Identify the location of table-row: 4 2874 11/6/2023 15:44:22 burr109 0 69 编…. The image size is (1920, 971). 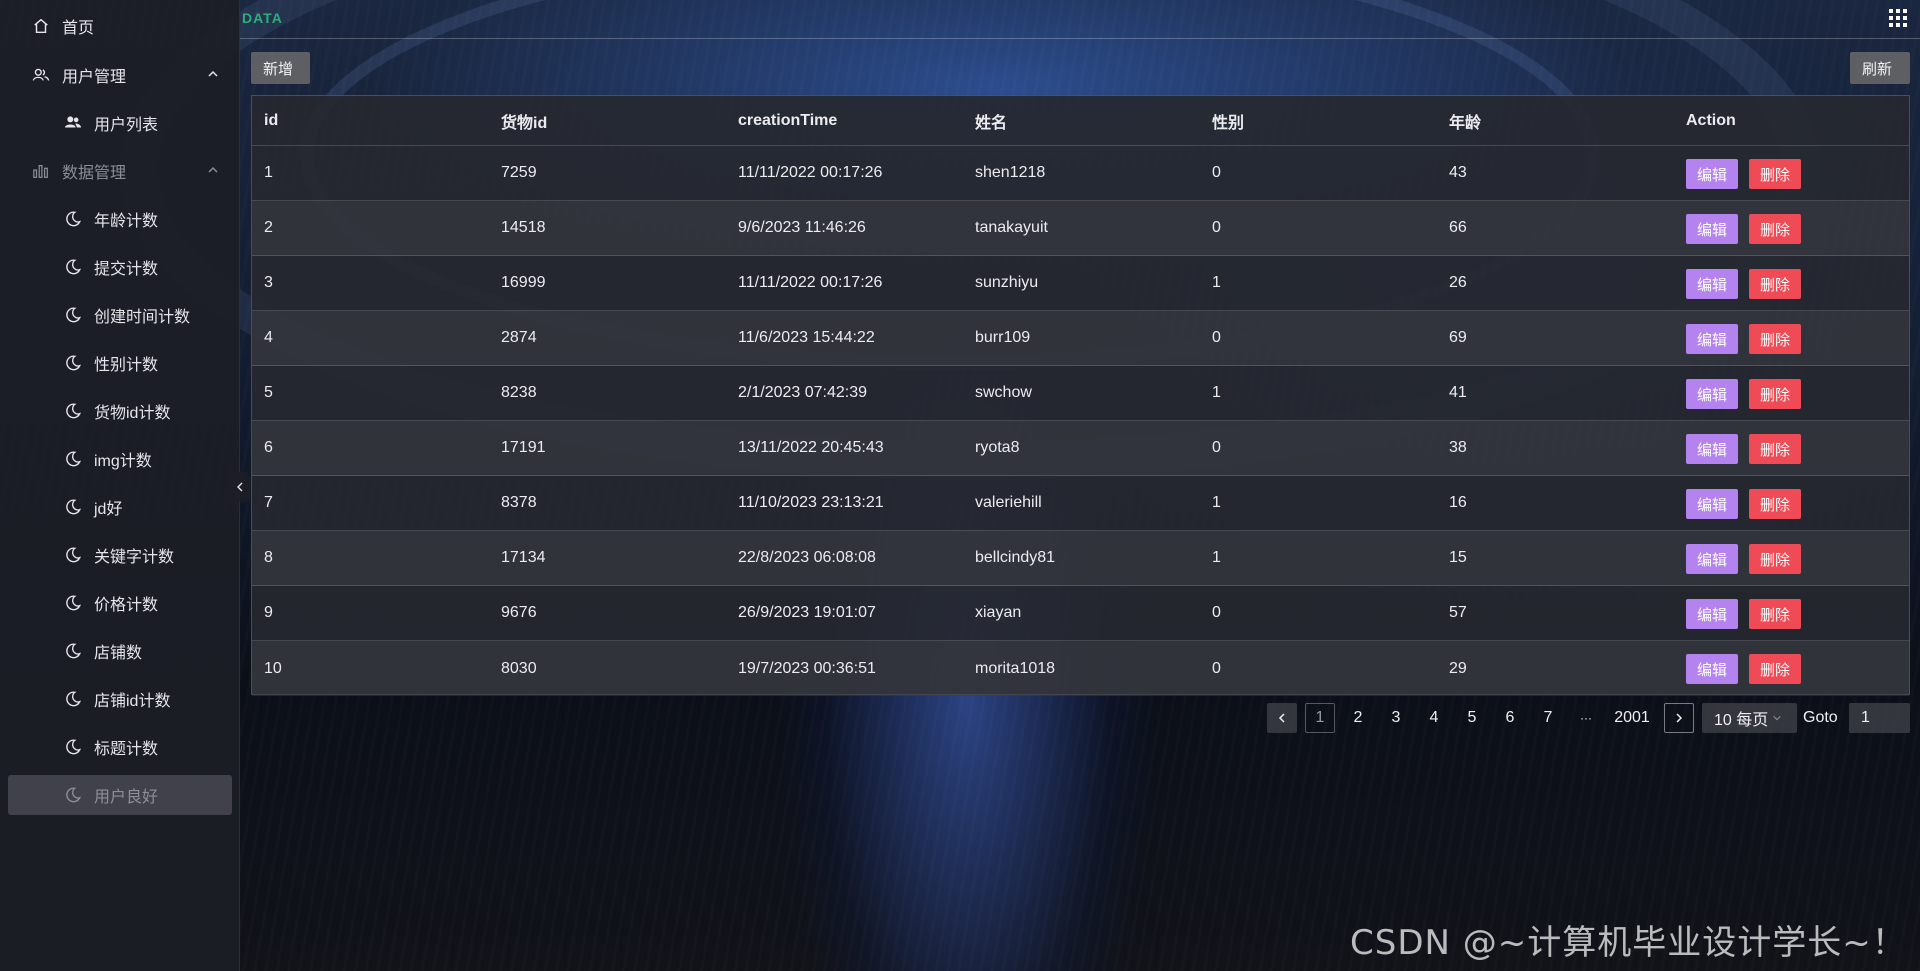
(1080, 338).